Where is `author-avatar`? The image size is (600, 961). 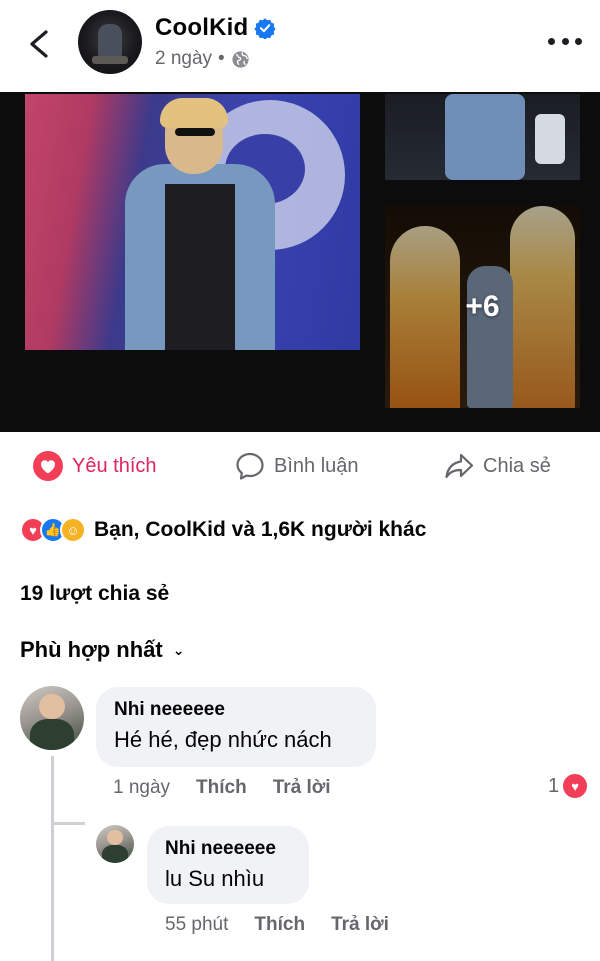 author-avatar is located at coordinates (110, 42).